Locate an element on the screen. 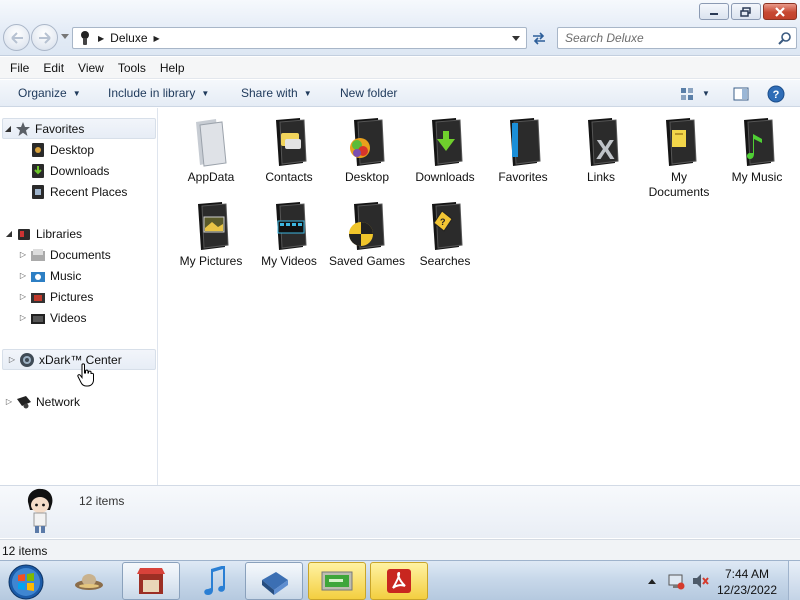  network-tray-icon is located at coordinates (676, 581).